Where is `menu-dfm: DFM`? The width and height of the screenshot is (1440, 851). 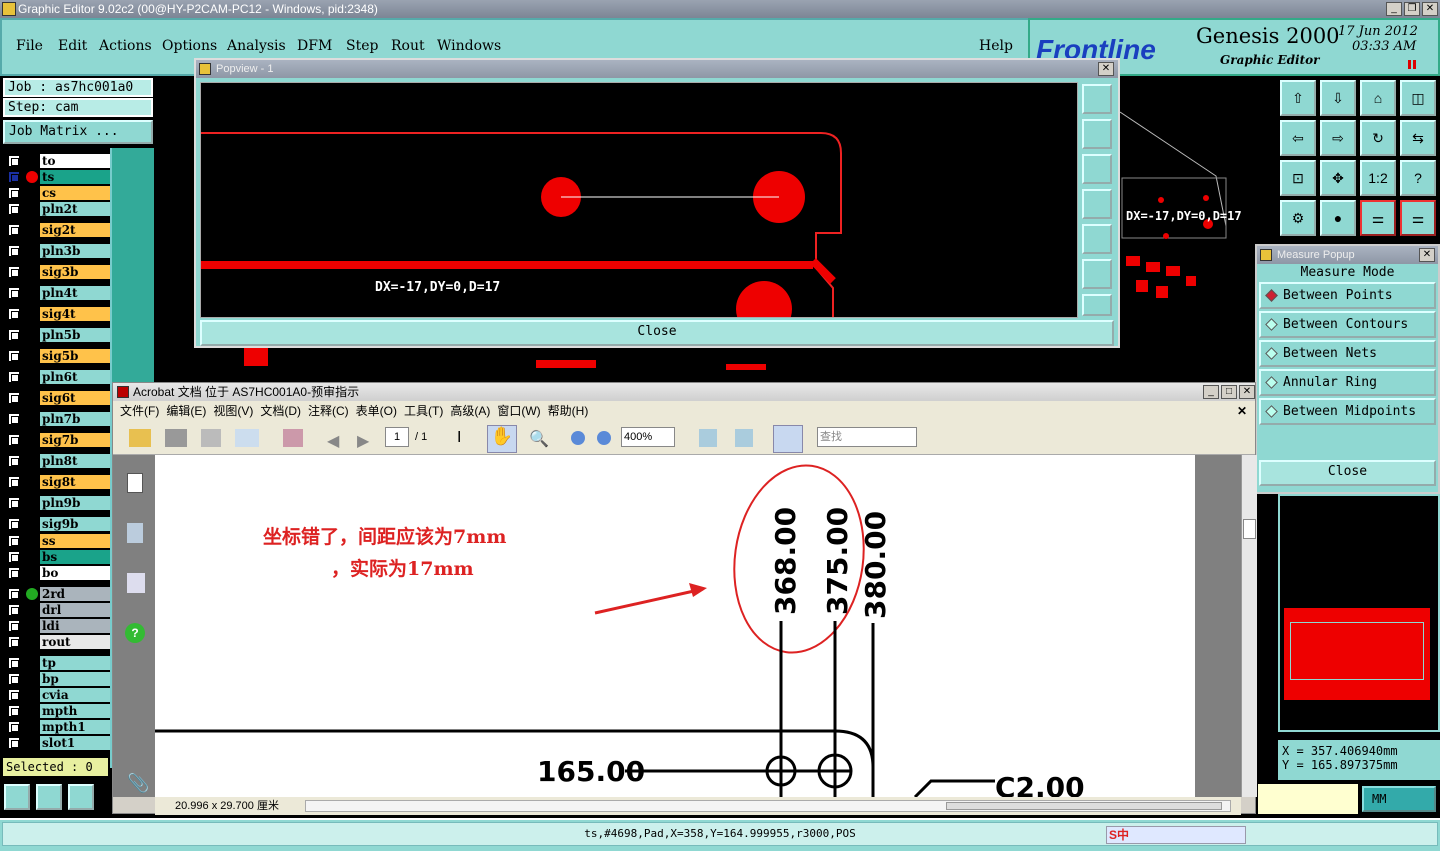
menu-dfm: DFM is located at coordinates (314, 46).